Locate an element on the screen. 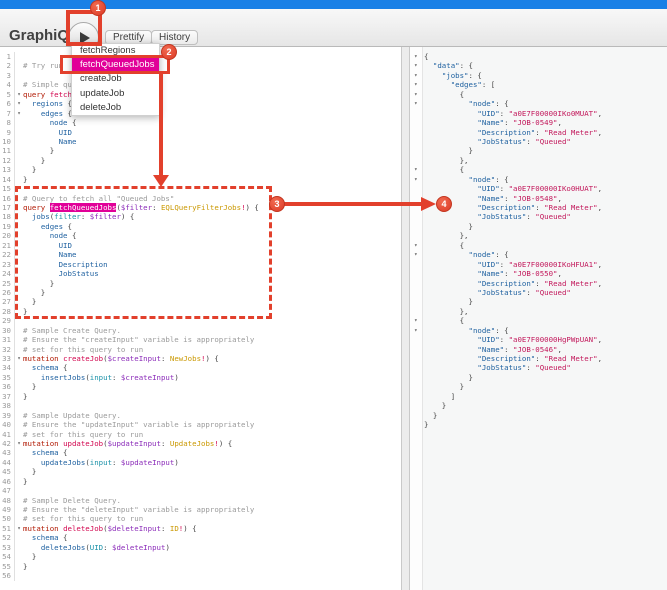 The height and width of the screenshot is (590, 667). annotation-box-query is located at coordinates (143, 252).